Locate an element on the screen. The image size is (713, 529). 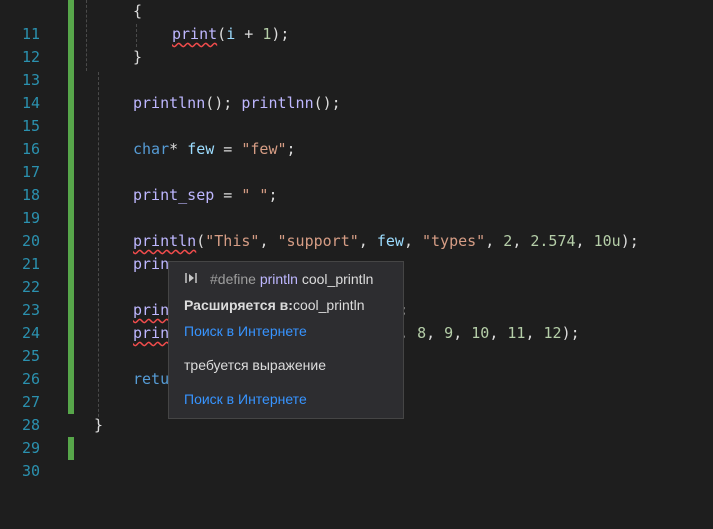
error-message: требуется выражение is located at coordinates (255, 365).